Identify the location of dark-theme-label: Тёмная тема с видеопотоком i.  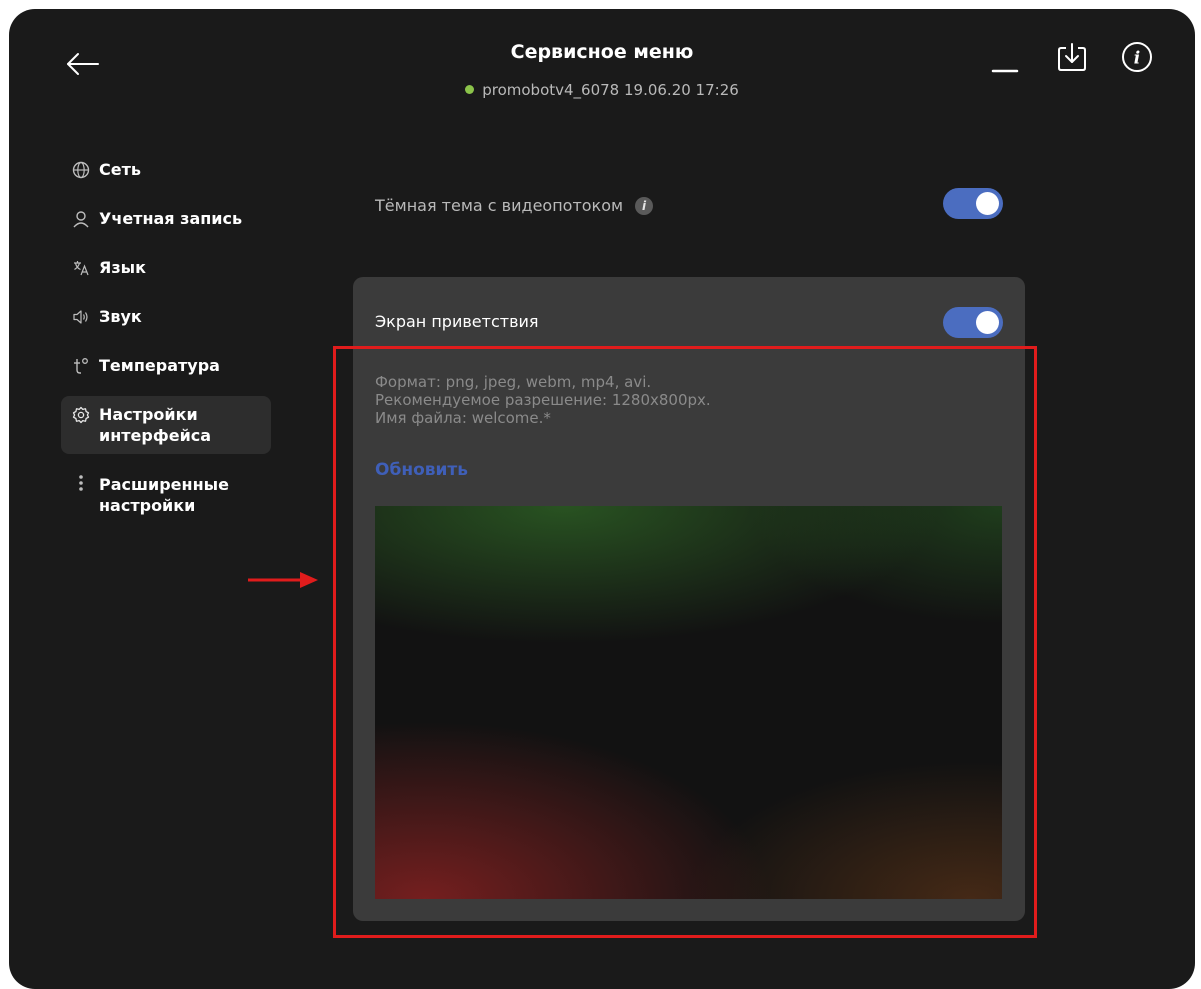
(514, 205).